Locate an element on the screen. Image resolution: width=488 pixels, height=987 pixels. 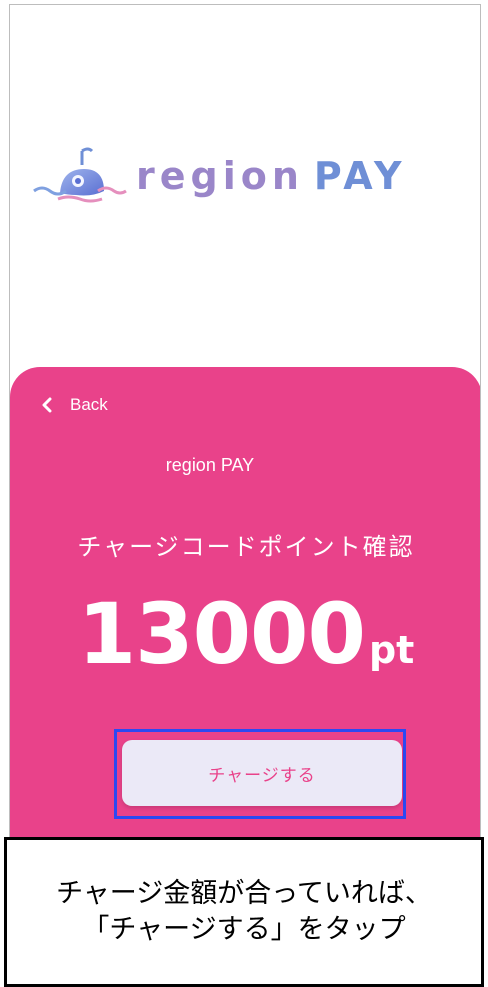
instruction-caption: チャージ金額が合っていれば、 「チャージする」をタップ is located at coordinates (244, 912).